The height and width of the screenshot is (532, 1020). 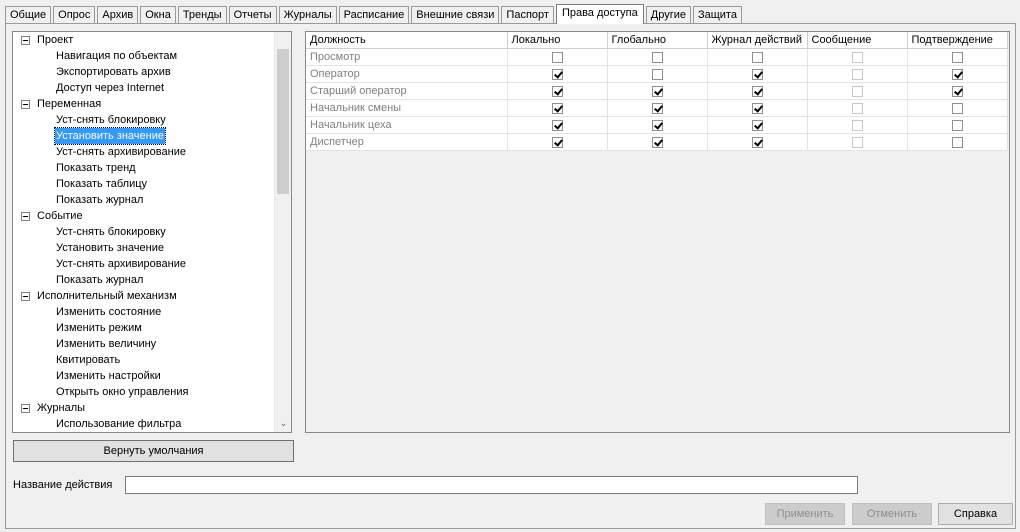 I want to click on role-name-cell: Начальник смены, so click(x=407, y=108).